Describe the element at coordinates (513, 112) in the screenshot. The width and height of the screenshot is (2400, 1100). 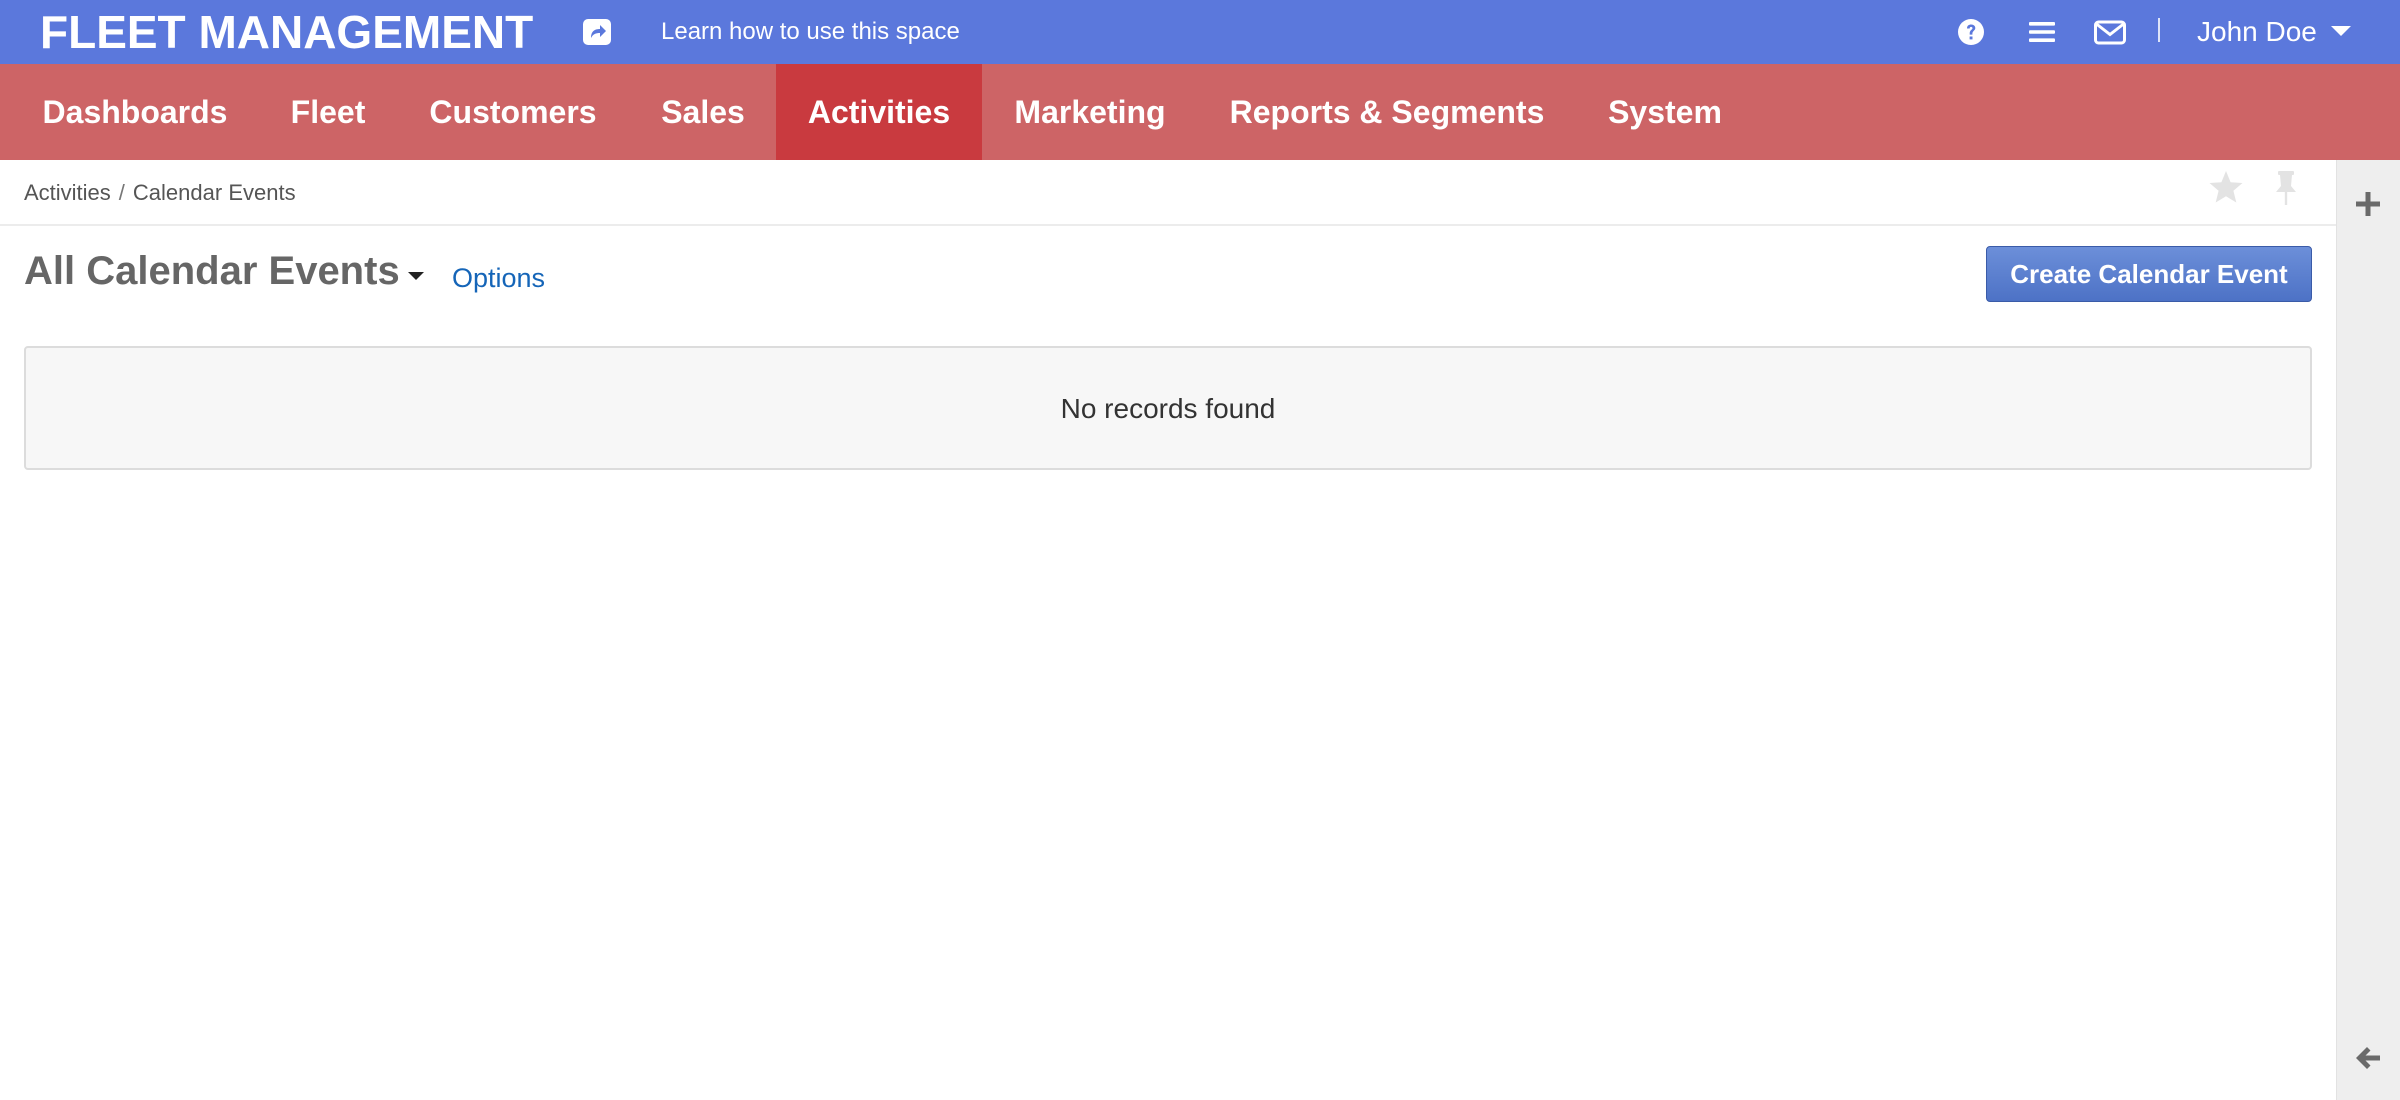
I see `nav-item-customers: Customers` at that location.